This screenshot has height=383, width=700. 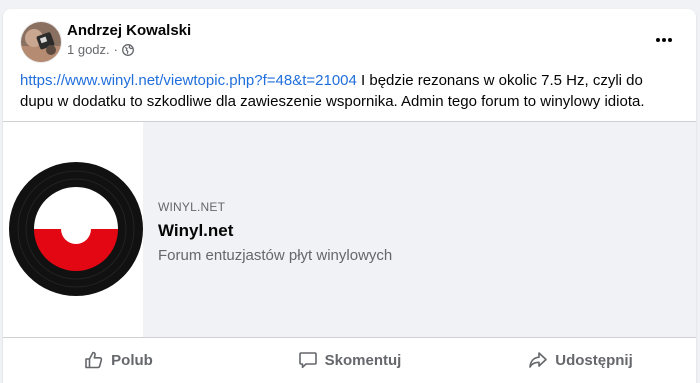 I want to click on share-label: Udostępnij, so click(x=594, y=360).